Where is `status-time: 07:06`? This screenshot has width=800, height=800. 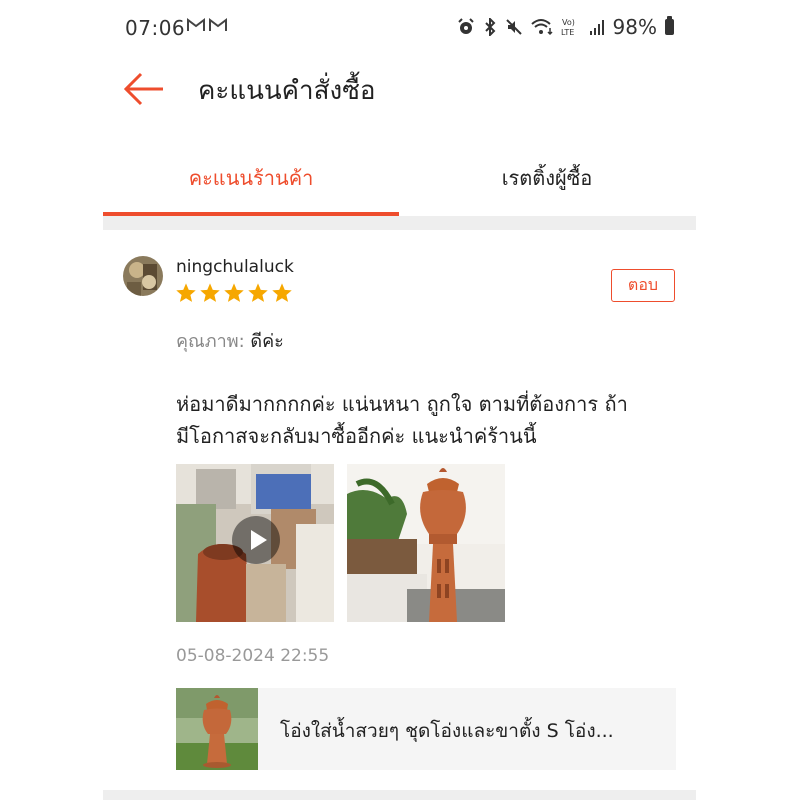 status-time: 07:06 is located at coordinates (155, 28).